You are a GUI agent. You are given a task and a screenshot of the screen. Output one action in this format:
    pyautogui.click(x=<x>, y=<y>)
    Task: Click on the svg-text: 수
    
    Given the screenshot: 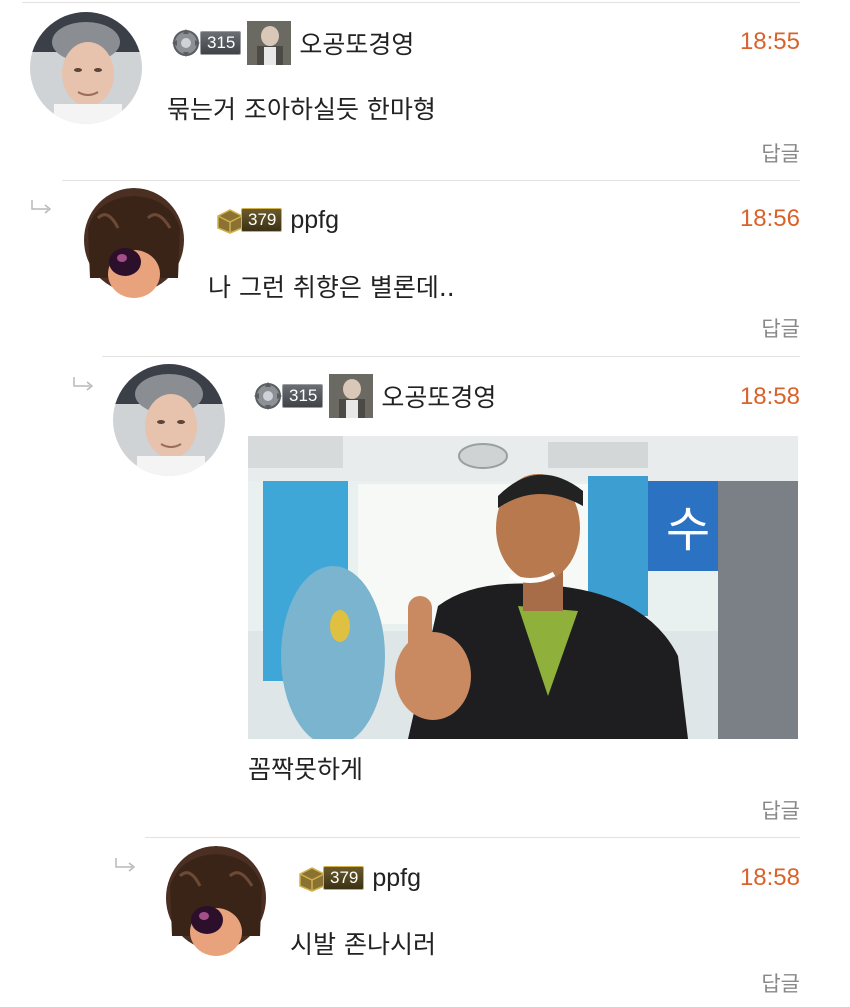 What is the action you would take?
    pyautogui.click(x=688, y=530)
    